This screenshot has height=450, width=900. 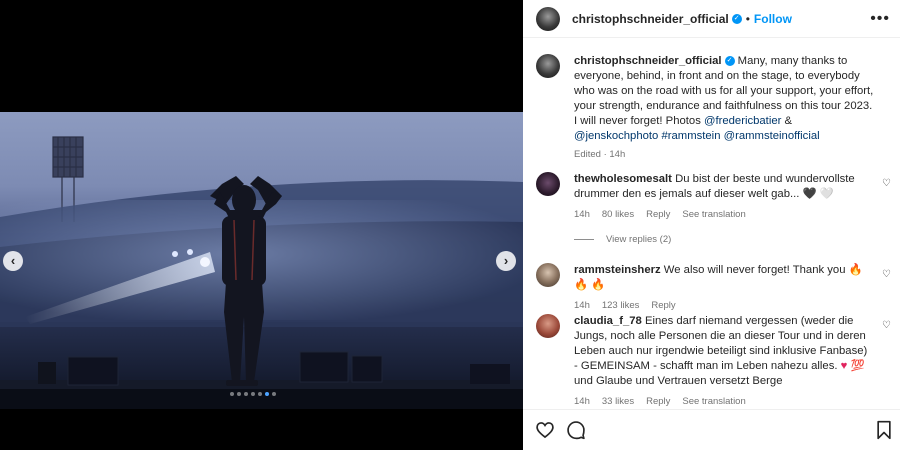 I want to click on carousel-next-button: ›, so click(x=506, y=261).